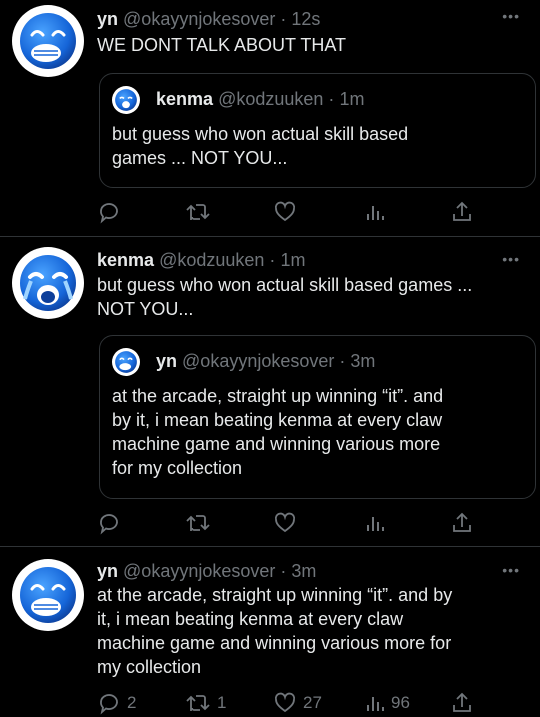 Image resolution: width=540 pixels, height=717 pixels. What do you see at coordinates (303, 571) in the screenshot?
I see `timestamp: 3m` at bounding box center [303, 571].